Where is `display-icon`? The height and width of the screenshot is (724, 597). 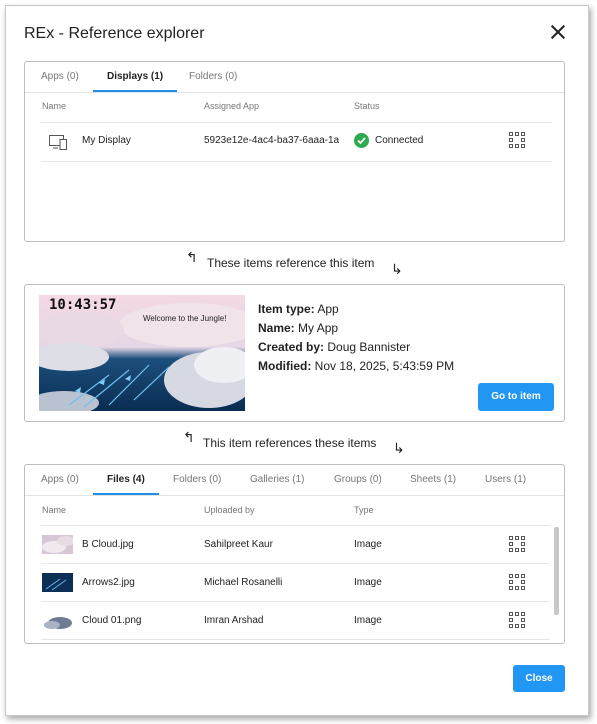 display-icon is located at coordinates (58, 142).